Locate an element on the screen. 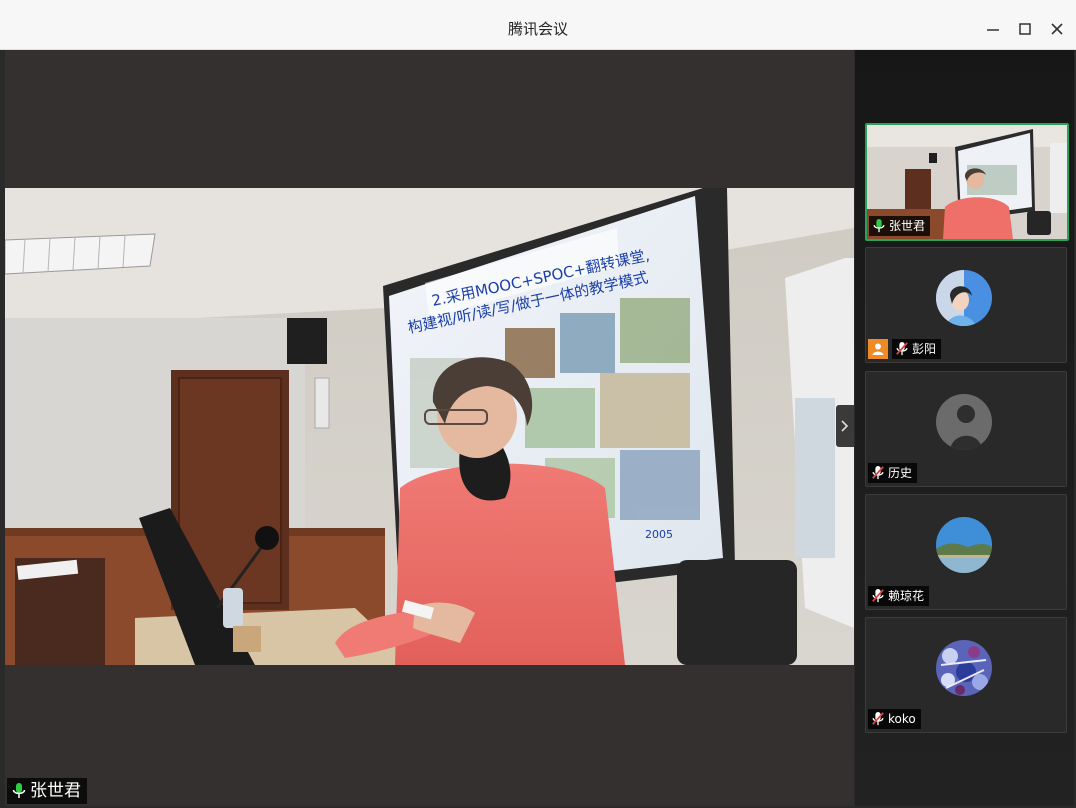 This screenshot has height=808, width=1076. person-icon is located at coordinates (878, 349).